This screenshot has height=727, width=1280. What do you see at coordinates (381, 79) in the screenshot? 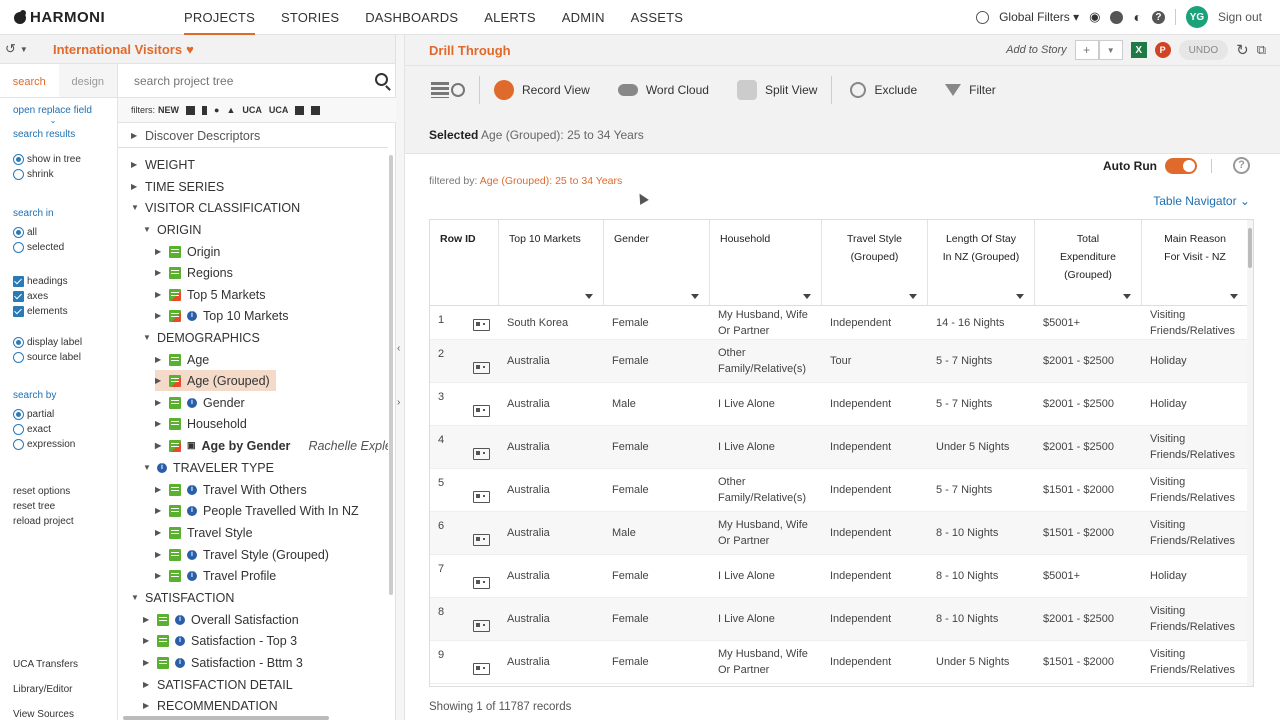
I see `search-icon` at bounding box center [381, 79].